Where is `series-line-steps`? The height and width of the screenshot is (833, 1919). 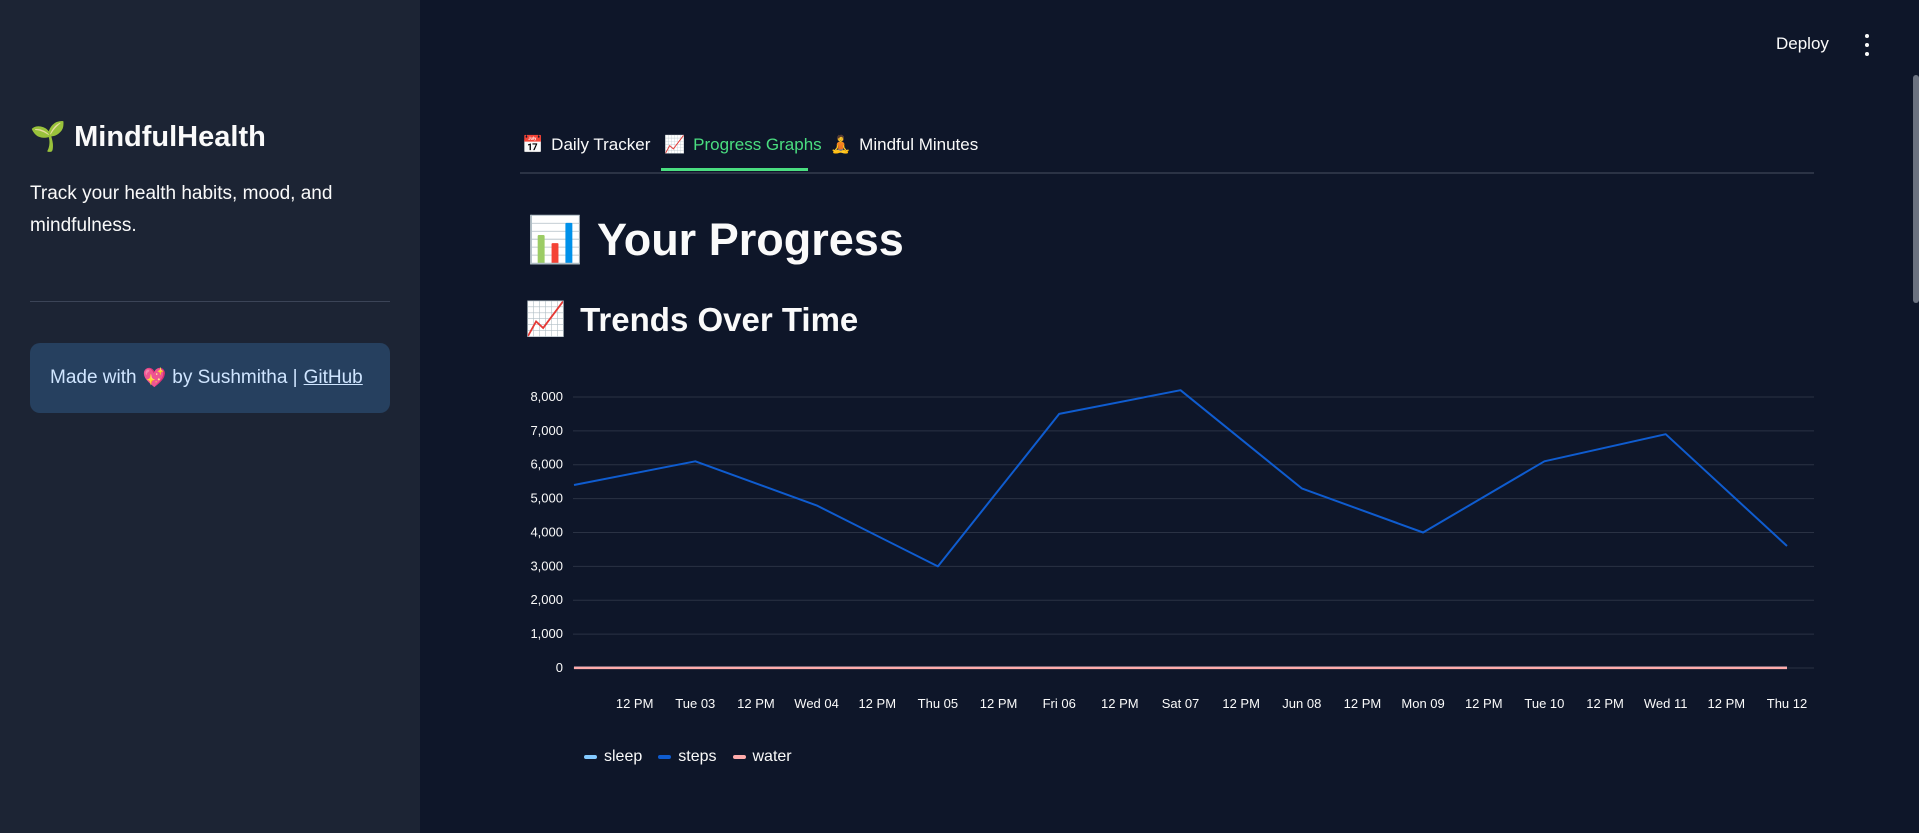
series-line-steps is located at coordinates (1180, 478).